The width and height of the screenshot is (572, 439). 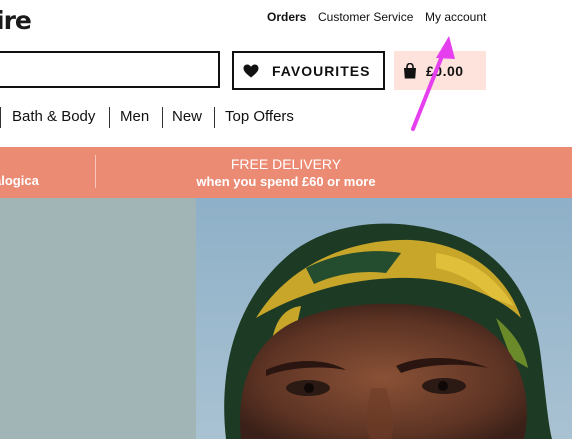 I want to click on shopping-bag-icon, so click(x=410, y=70).